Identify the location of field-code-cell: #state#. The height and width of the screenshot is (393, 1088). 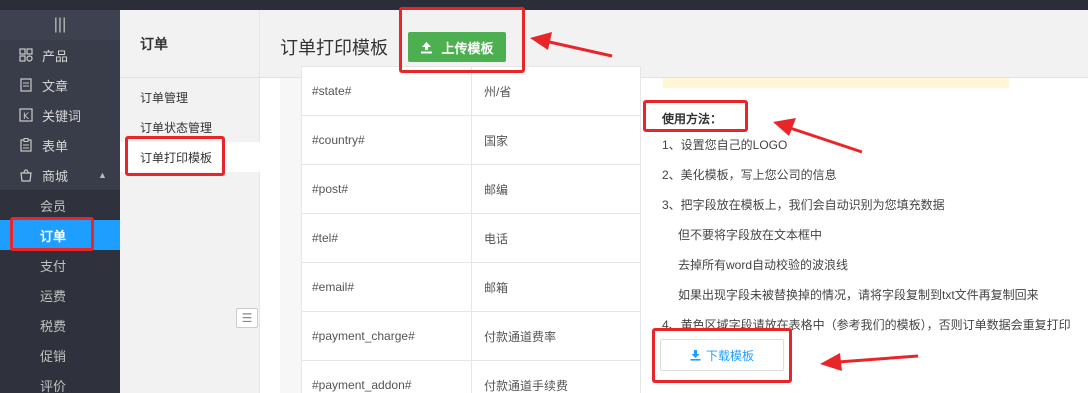
(386, 91).